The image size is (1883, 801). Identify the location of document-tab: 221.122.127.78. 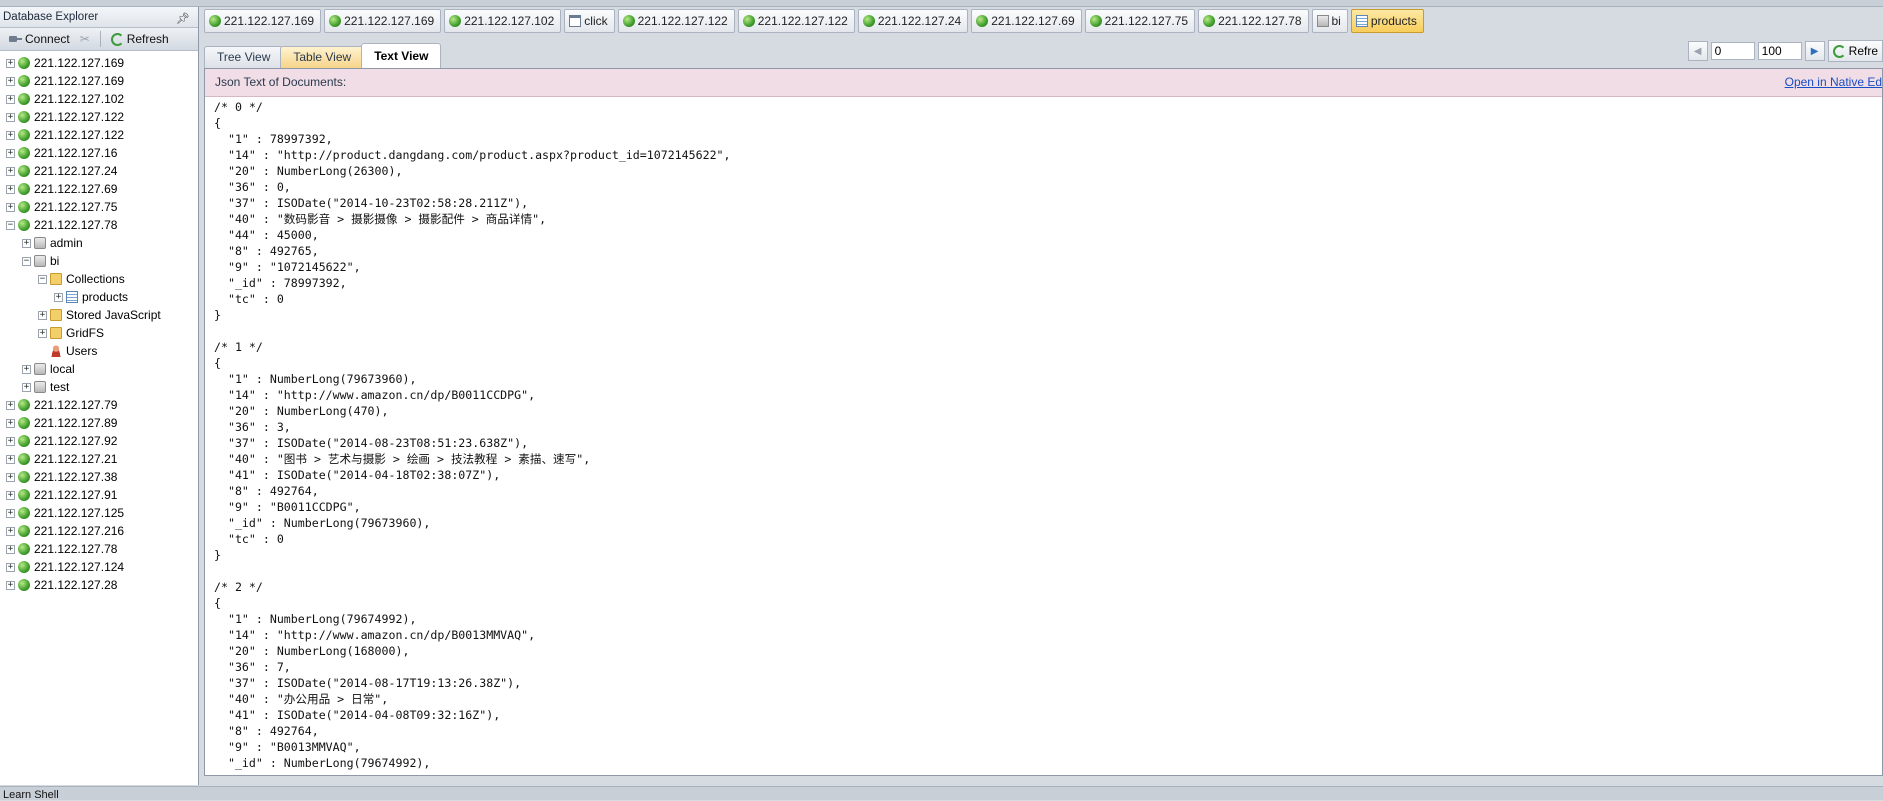
(1253, 21).